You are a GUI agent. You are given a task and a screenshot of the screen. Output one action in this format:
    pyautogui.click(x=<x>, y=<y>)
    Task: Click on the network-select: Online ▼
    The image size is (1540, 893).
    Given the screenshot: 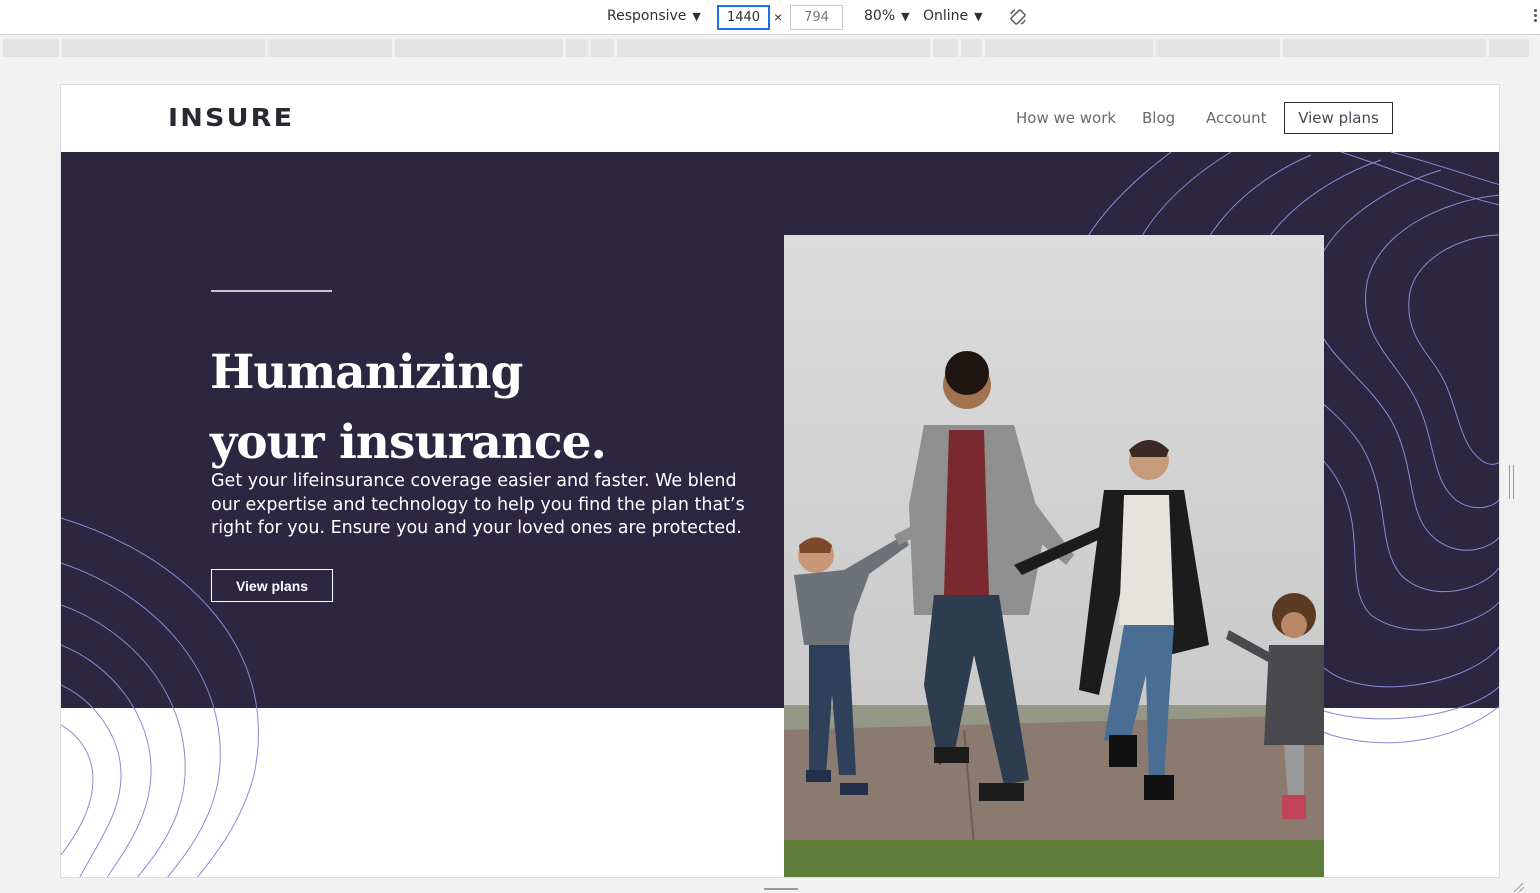 What is the action you would take?
    pyautogui.click(x=953, y=16)
    